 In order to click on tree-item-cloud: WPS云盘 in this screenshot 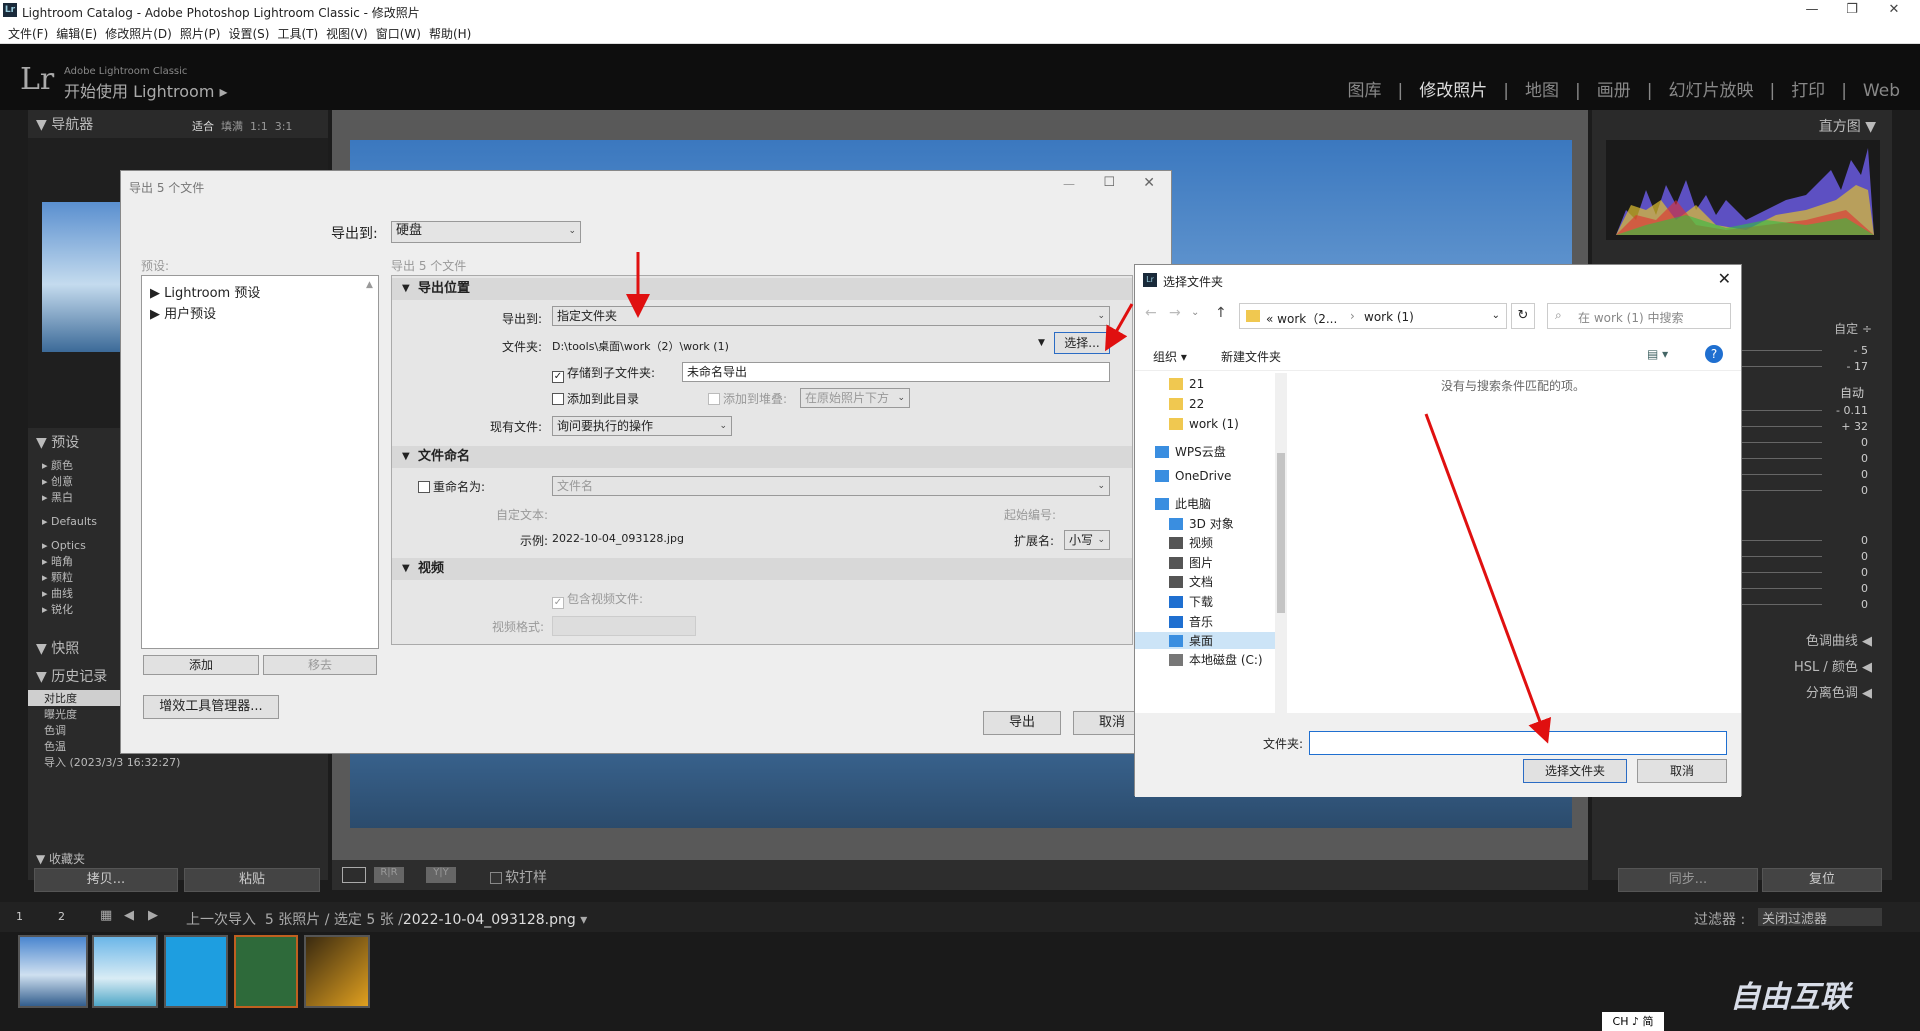, I will do `click(1190, 451)`.